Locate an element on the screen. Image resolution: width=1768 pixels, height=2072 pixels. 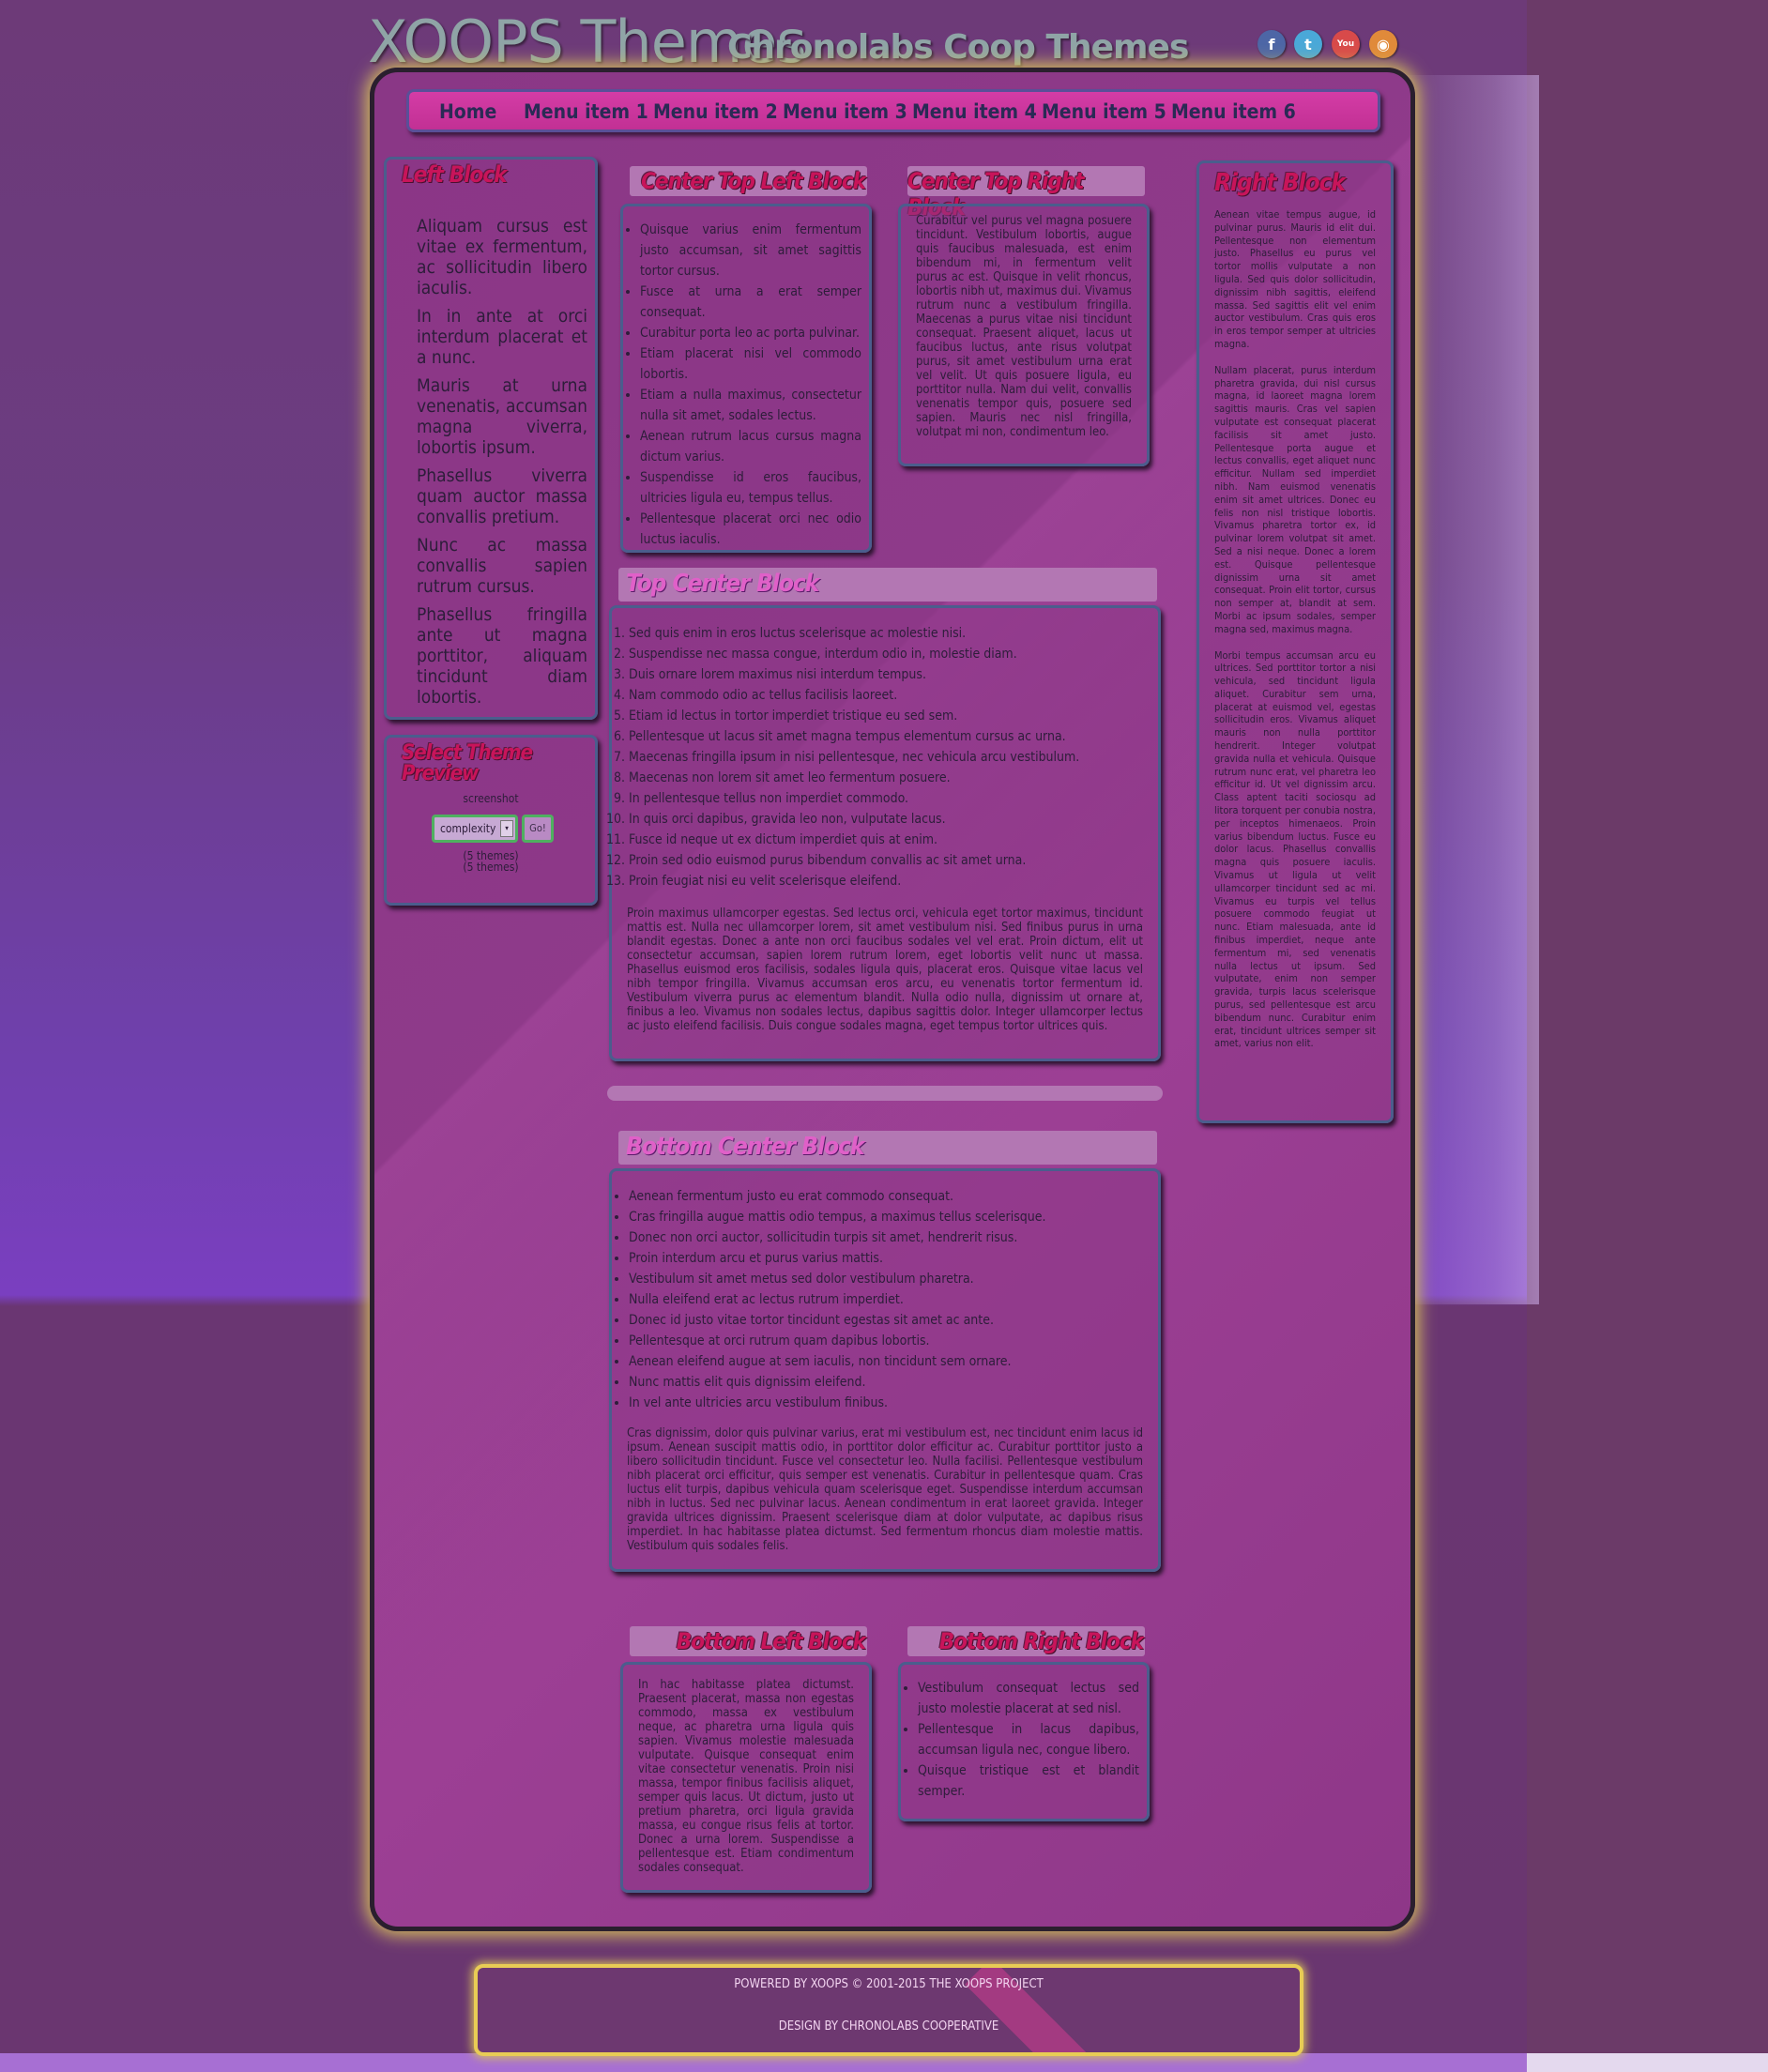
menu-item-5: Menu item 5 is located at coordinates (1104, 111).